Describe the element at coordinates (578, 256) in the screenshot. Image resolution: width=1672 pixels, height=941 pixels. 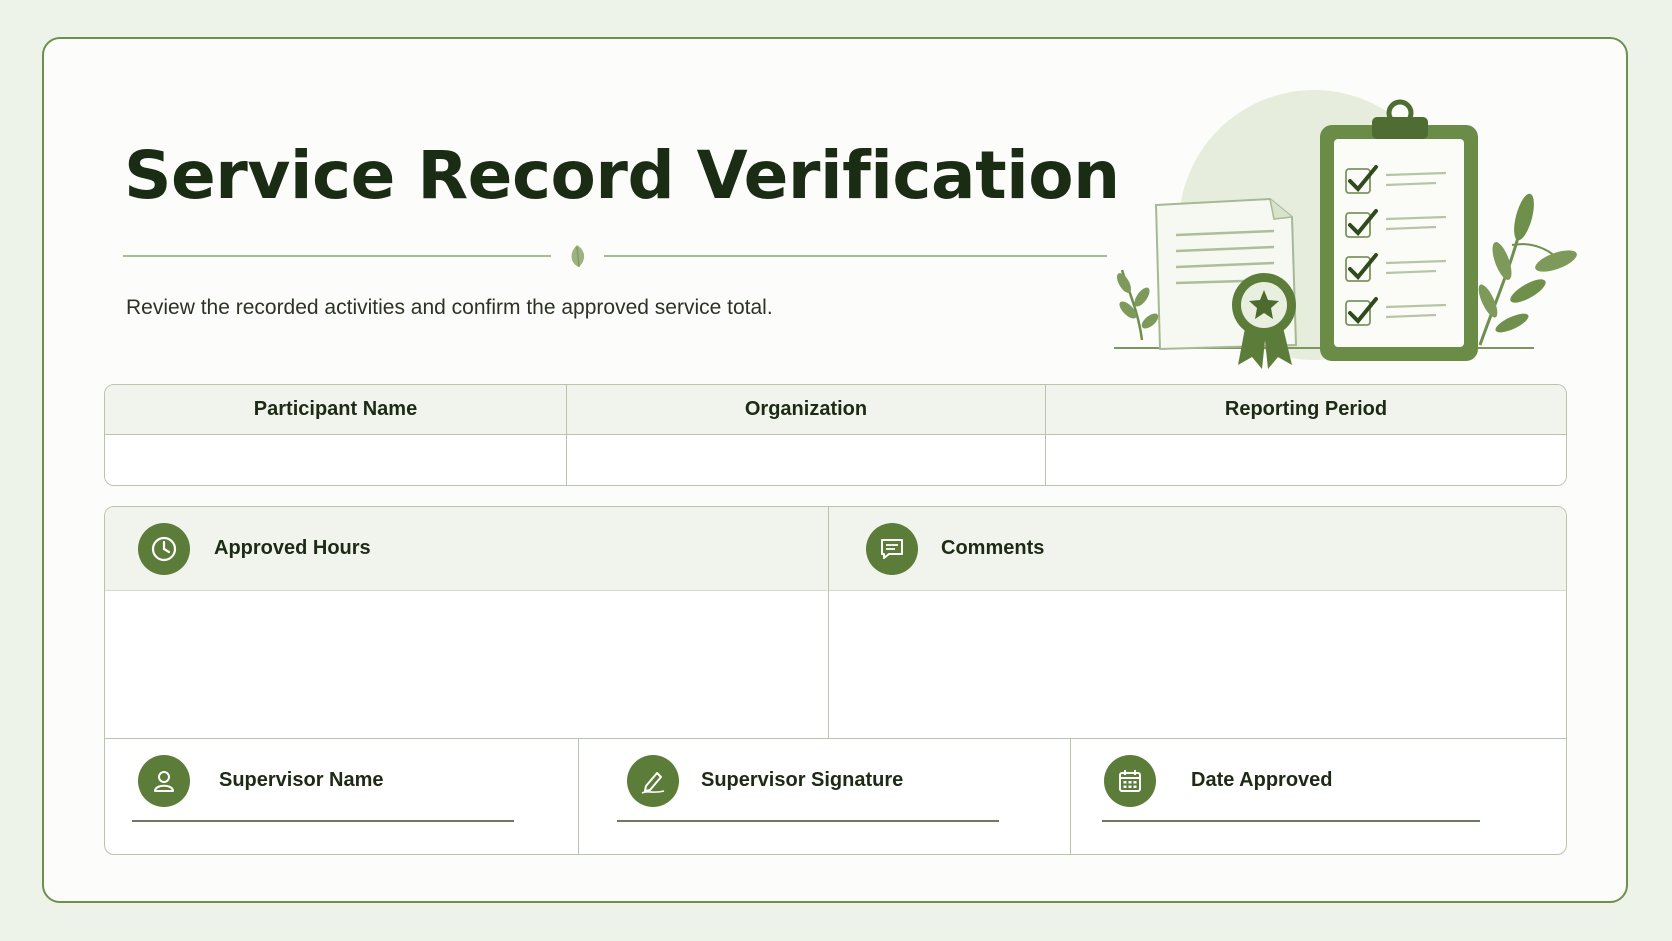
I see `leaf-icon` at that location.